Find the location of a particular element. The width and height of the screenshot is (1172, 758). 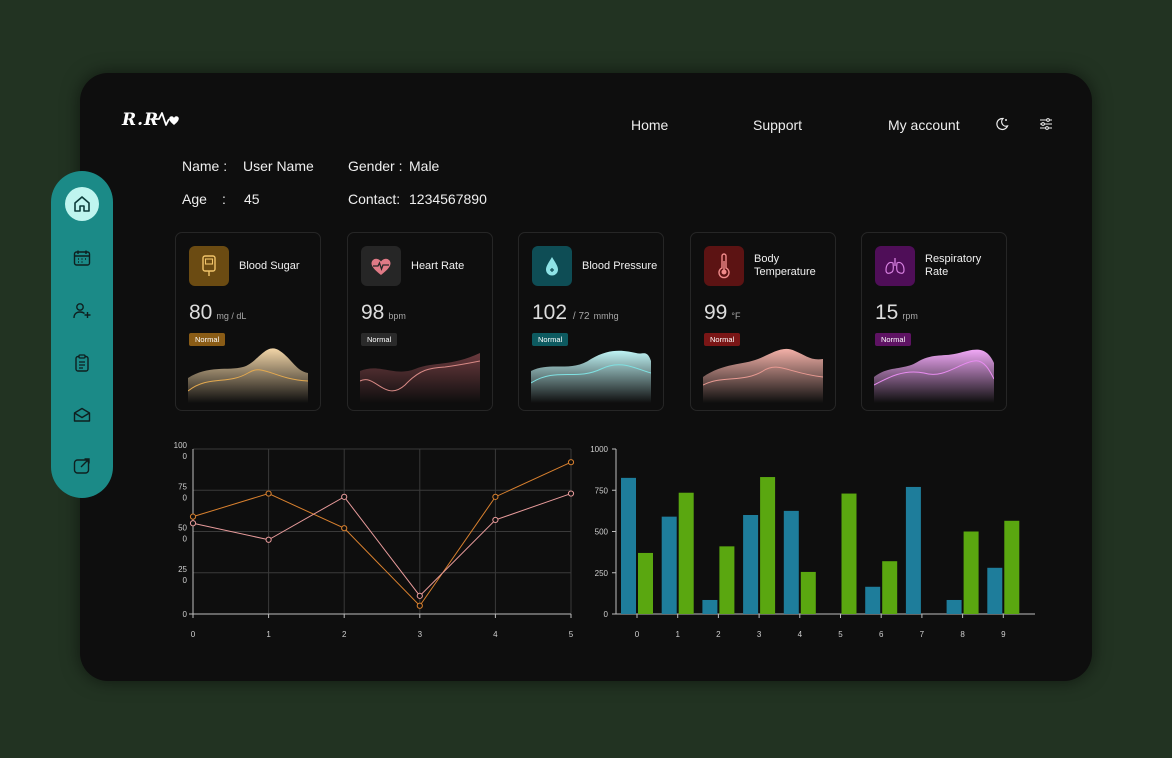

vital-card-heart-rate: Heart Rate 98 bpm Normal is located at coordinates (420, 321).